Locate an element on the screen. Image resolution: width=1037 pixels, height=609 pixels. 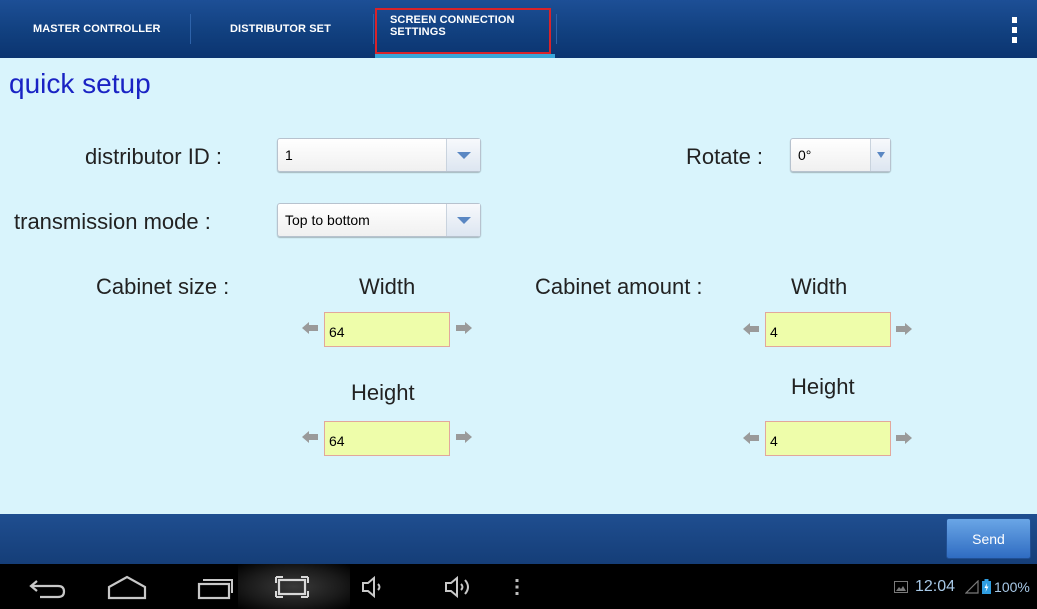
cabinet-size-label: Cabinet size : is located at coordinates (163, 286).